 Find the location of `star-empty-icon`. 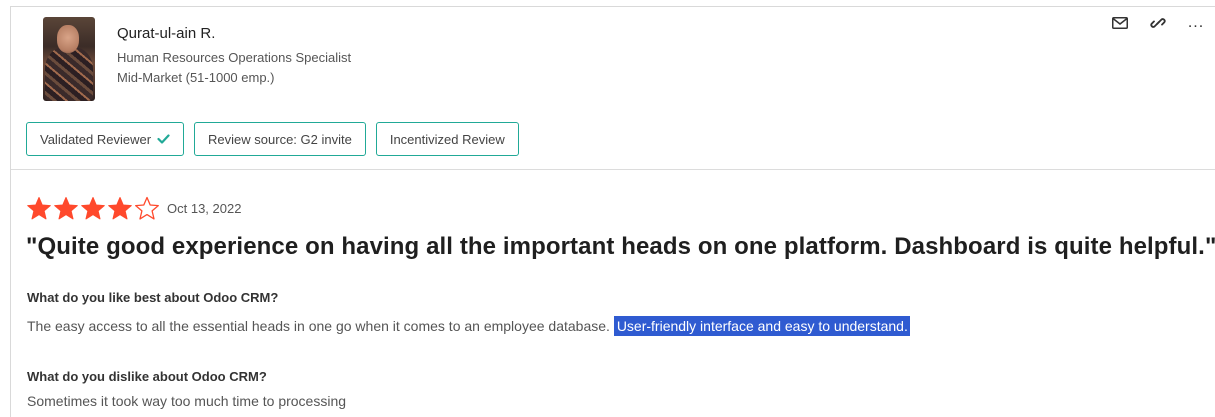

star-empty-icon is located at coordinates (147, 208).